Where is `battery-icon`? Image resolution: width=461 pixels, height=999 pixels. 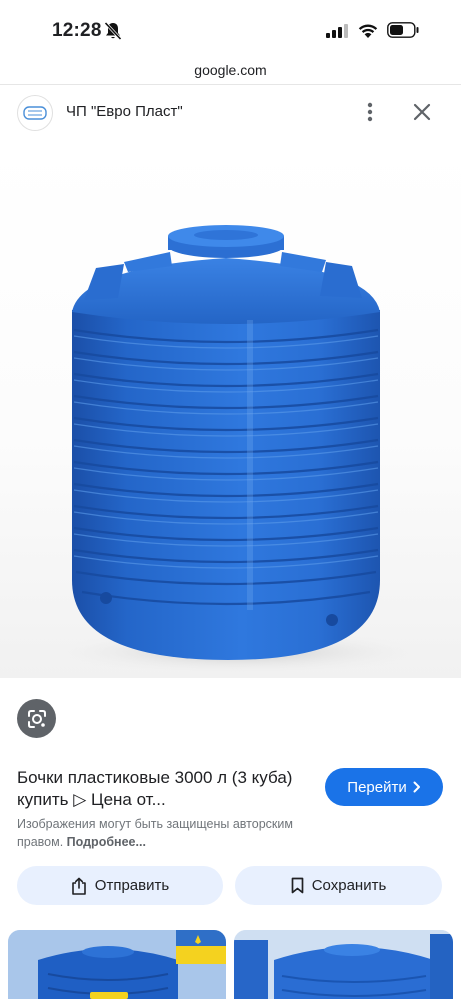
battery-icon is located at coordinates (403, 30).